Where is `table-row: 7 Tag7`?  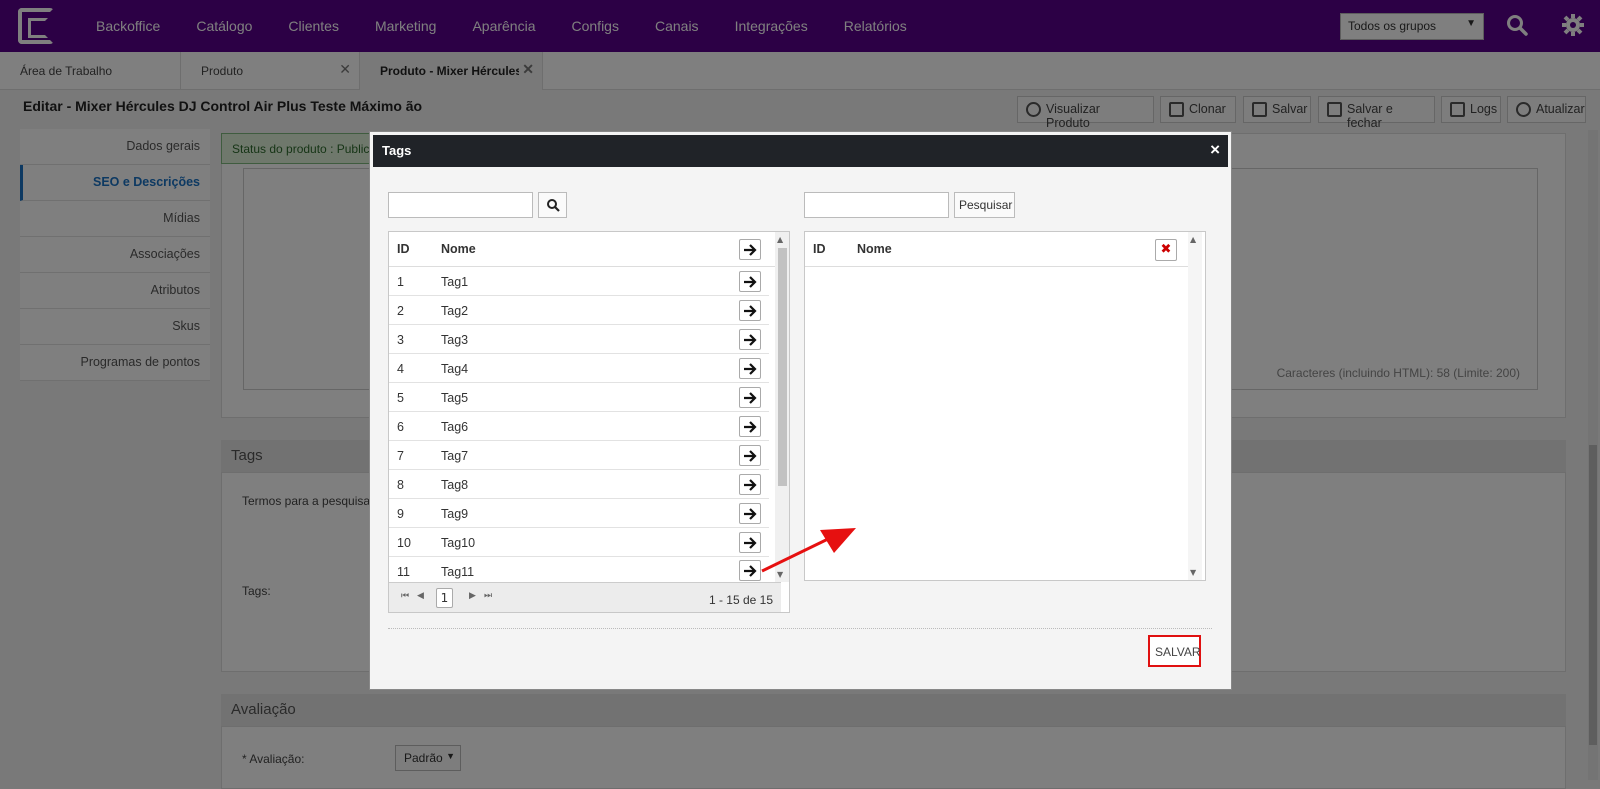
table-row: 7 Tag7 is located at coordinates (579, 455).